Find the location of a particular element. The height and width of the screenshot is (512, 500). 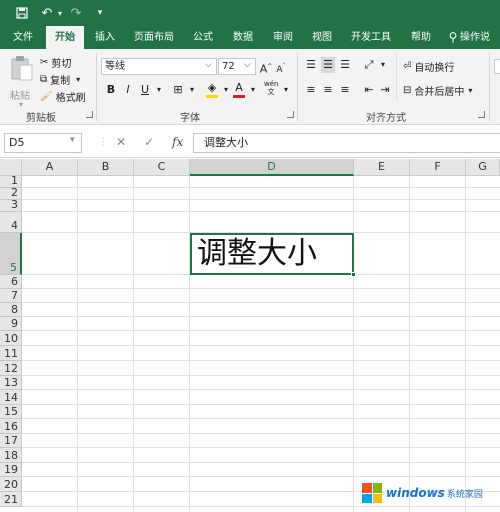

row-header: 21 is located at coordinates (11, 499).